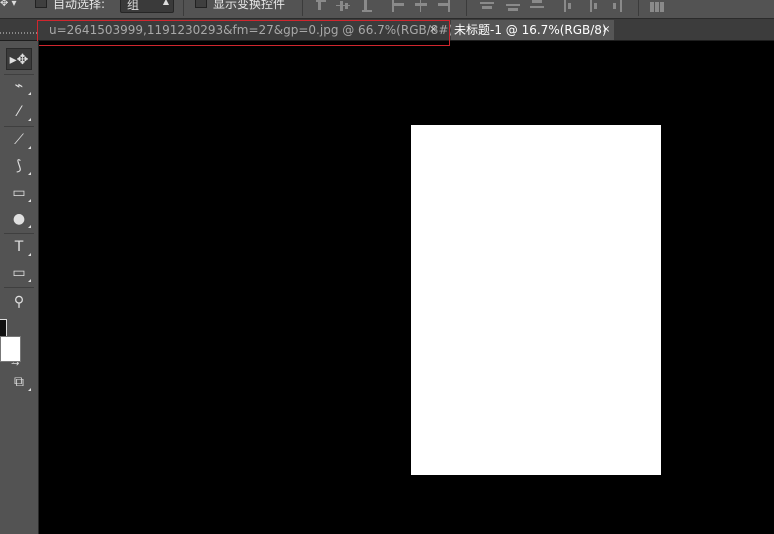 The image size is (774, 534). What do you see at coordinates (513, 6) in the screenshot?
I see `distribute-vcenter-icon` at bounding box center [513, 6].